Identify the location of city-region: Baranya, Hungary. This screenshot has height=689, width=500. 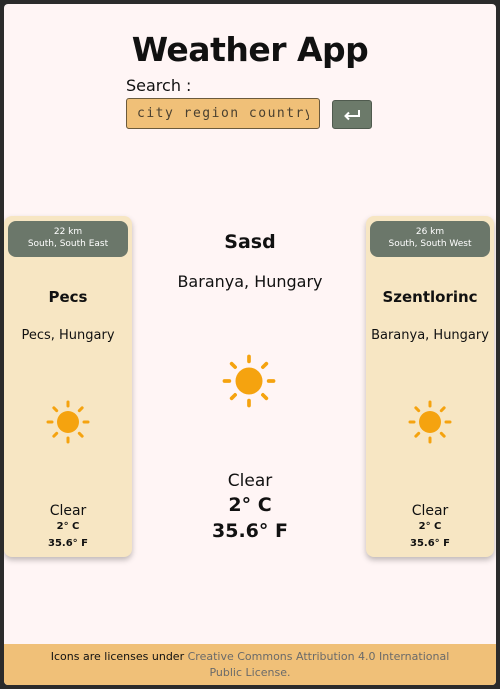
(430, 335).